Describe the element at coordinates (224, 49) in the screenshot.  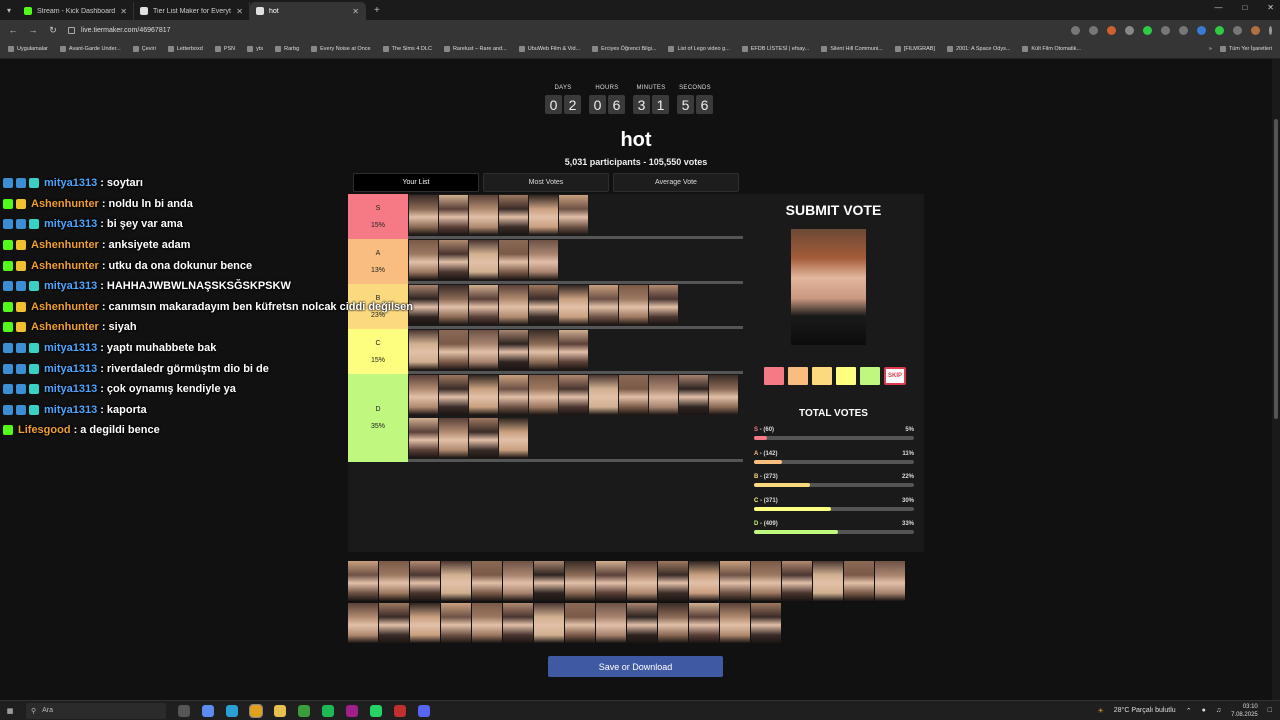
I see `bookmark-item: PSN` at that location.